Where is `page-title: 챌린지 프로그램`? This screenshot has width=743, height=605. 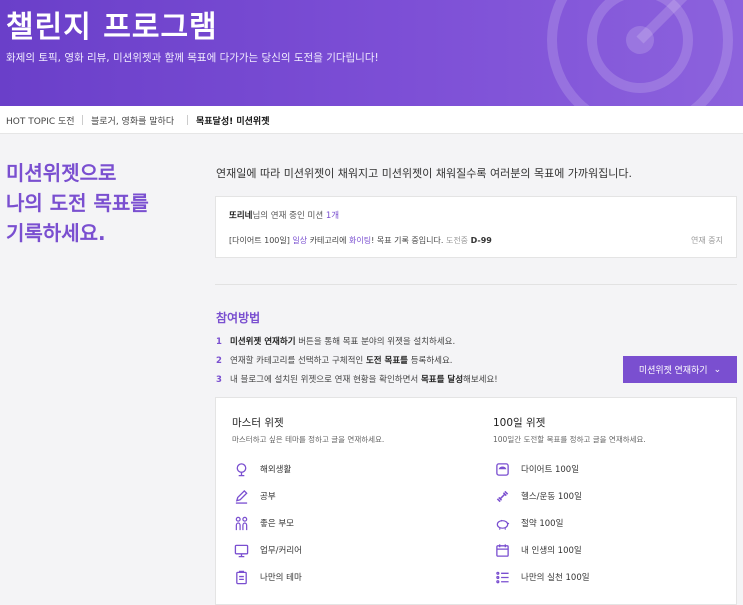 page-title: 챌린지 프로그램 is located at coordinates (112, 27).